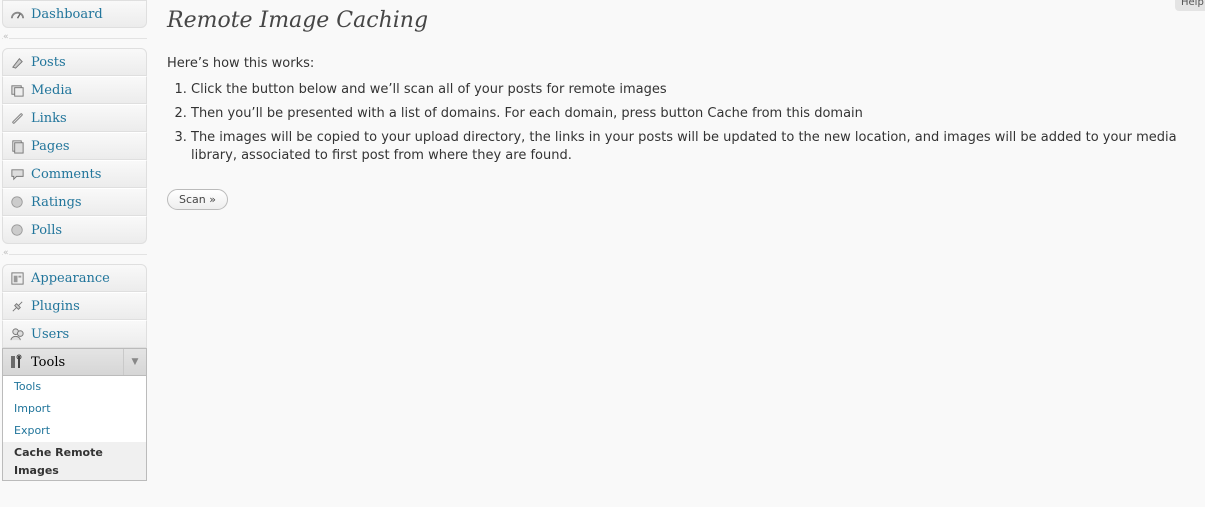 The image size is (1205, 507). What do you see at coordinates (32, 408) in the screenshot?
I see `submenu-item-label: Import` at bounding box center [32, 408].